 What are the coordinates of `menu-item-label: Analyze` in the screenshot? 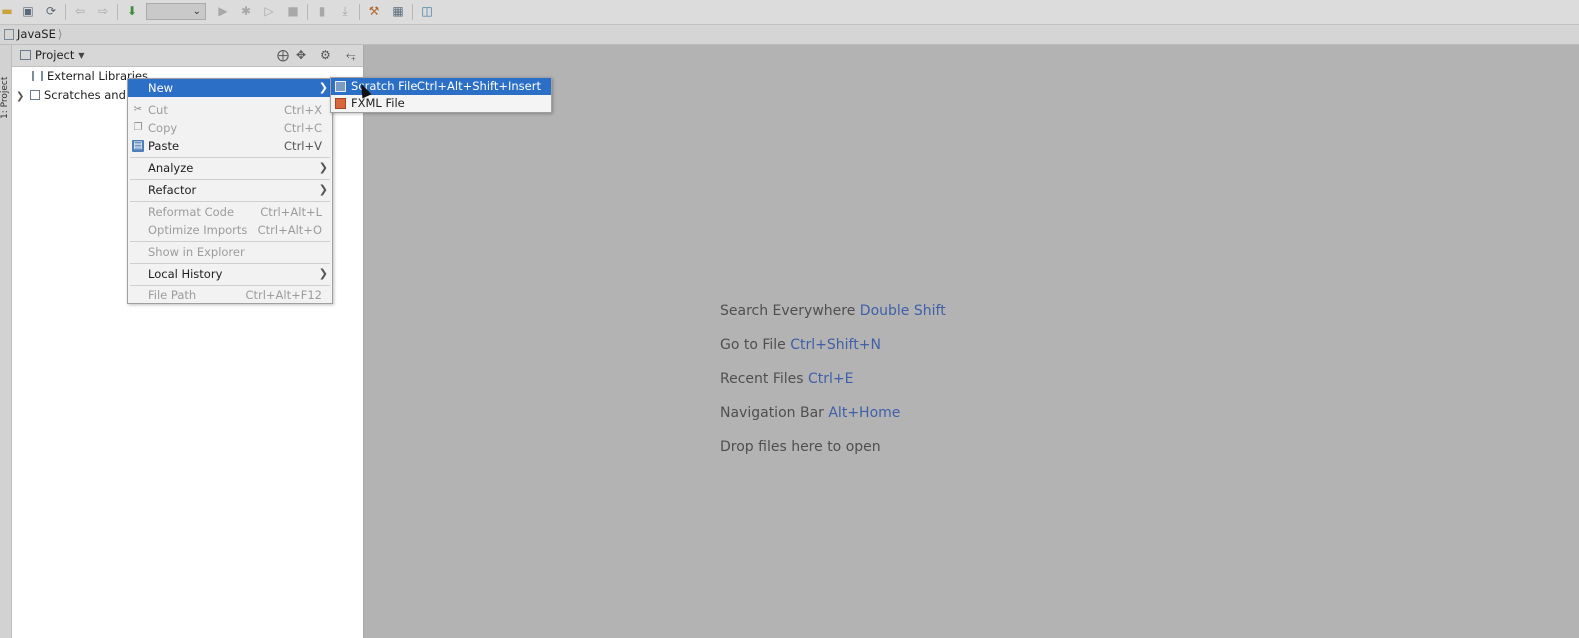 It's located at (171, 168).